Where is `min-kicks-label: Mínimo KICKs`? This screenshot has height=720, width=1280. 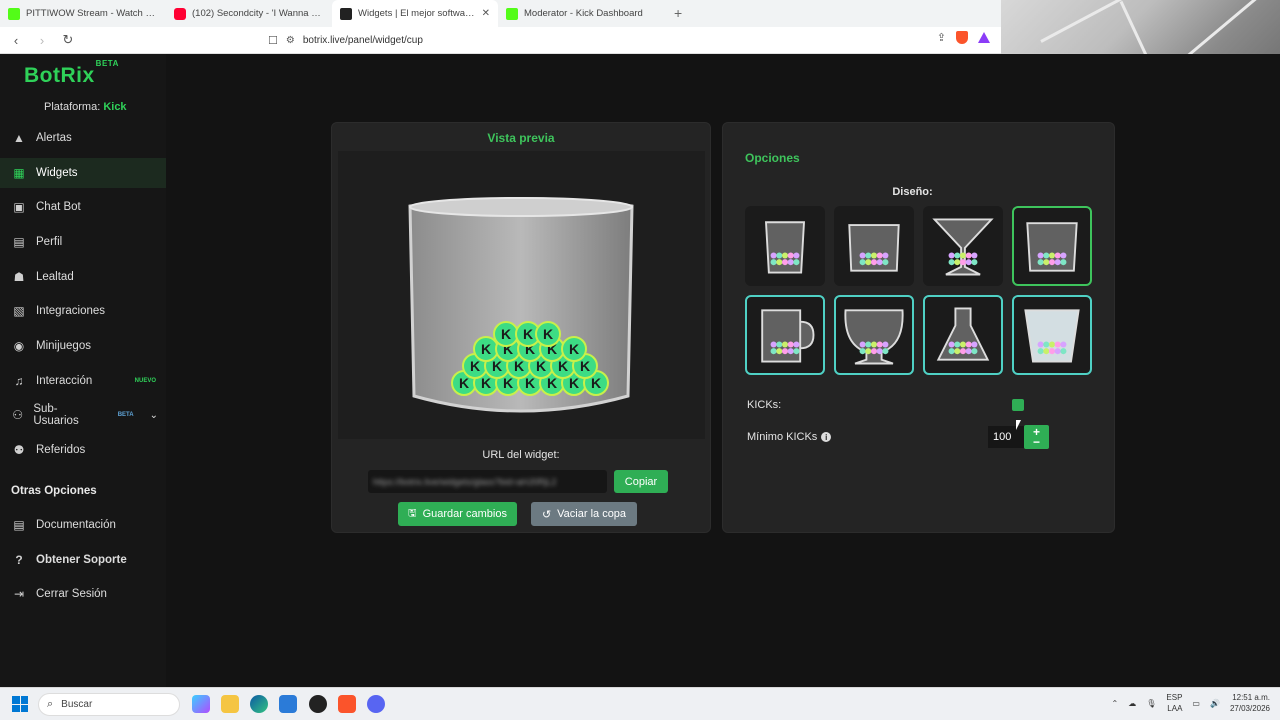
min-kicks-label: Mínimo KICKs is located at coordinates (782, 437).